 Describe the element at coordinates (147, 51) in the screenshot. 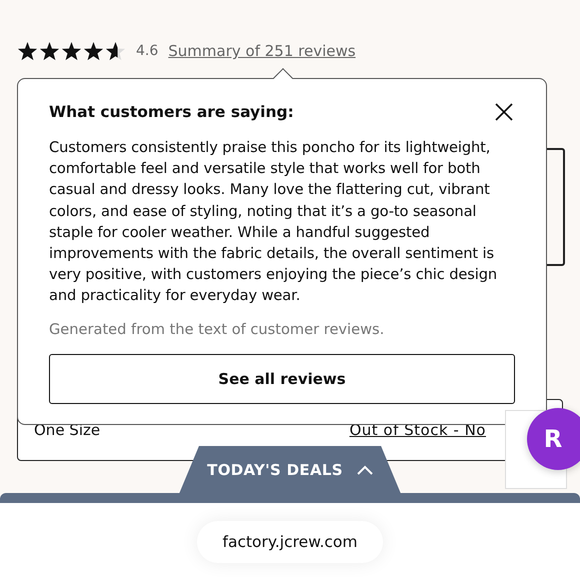

I see `rating-value: 4.6` at that location.